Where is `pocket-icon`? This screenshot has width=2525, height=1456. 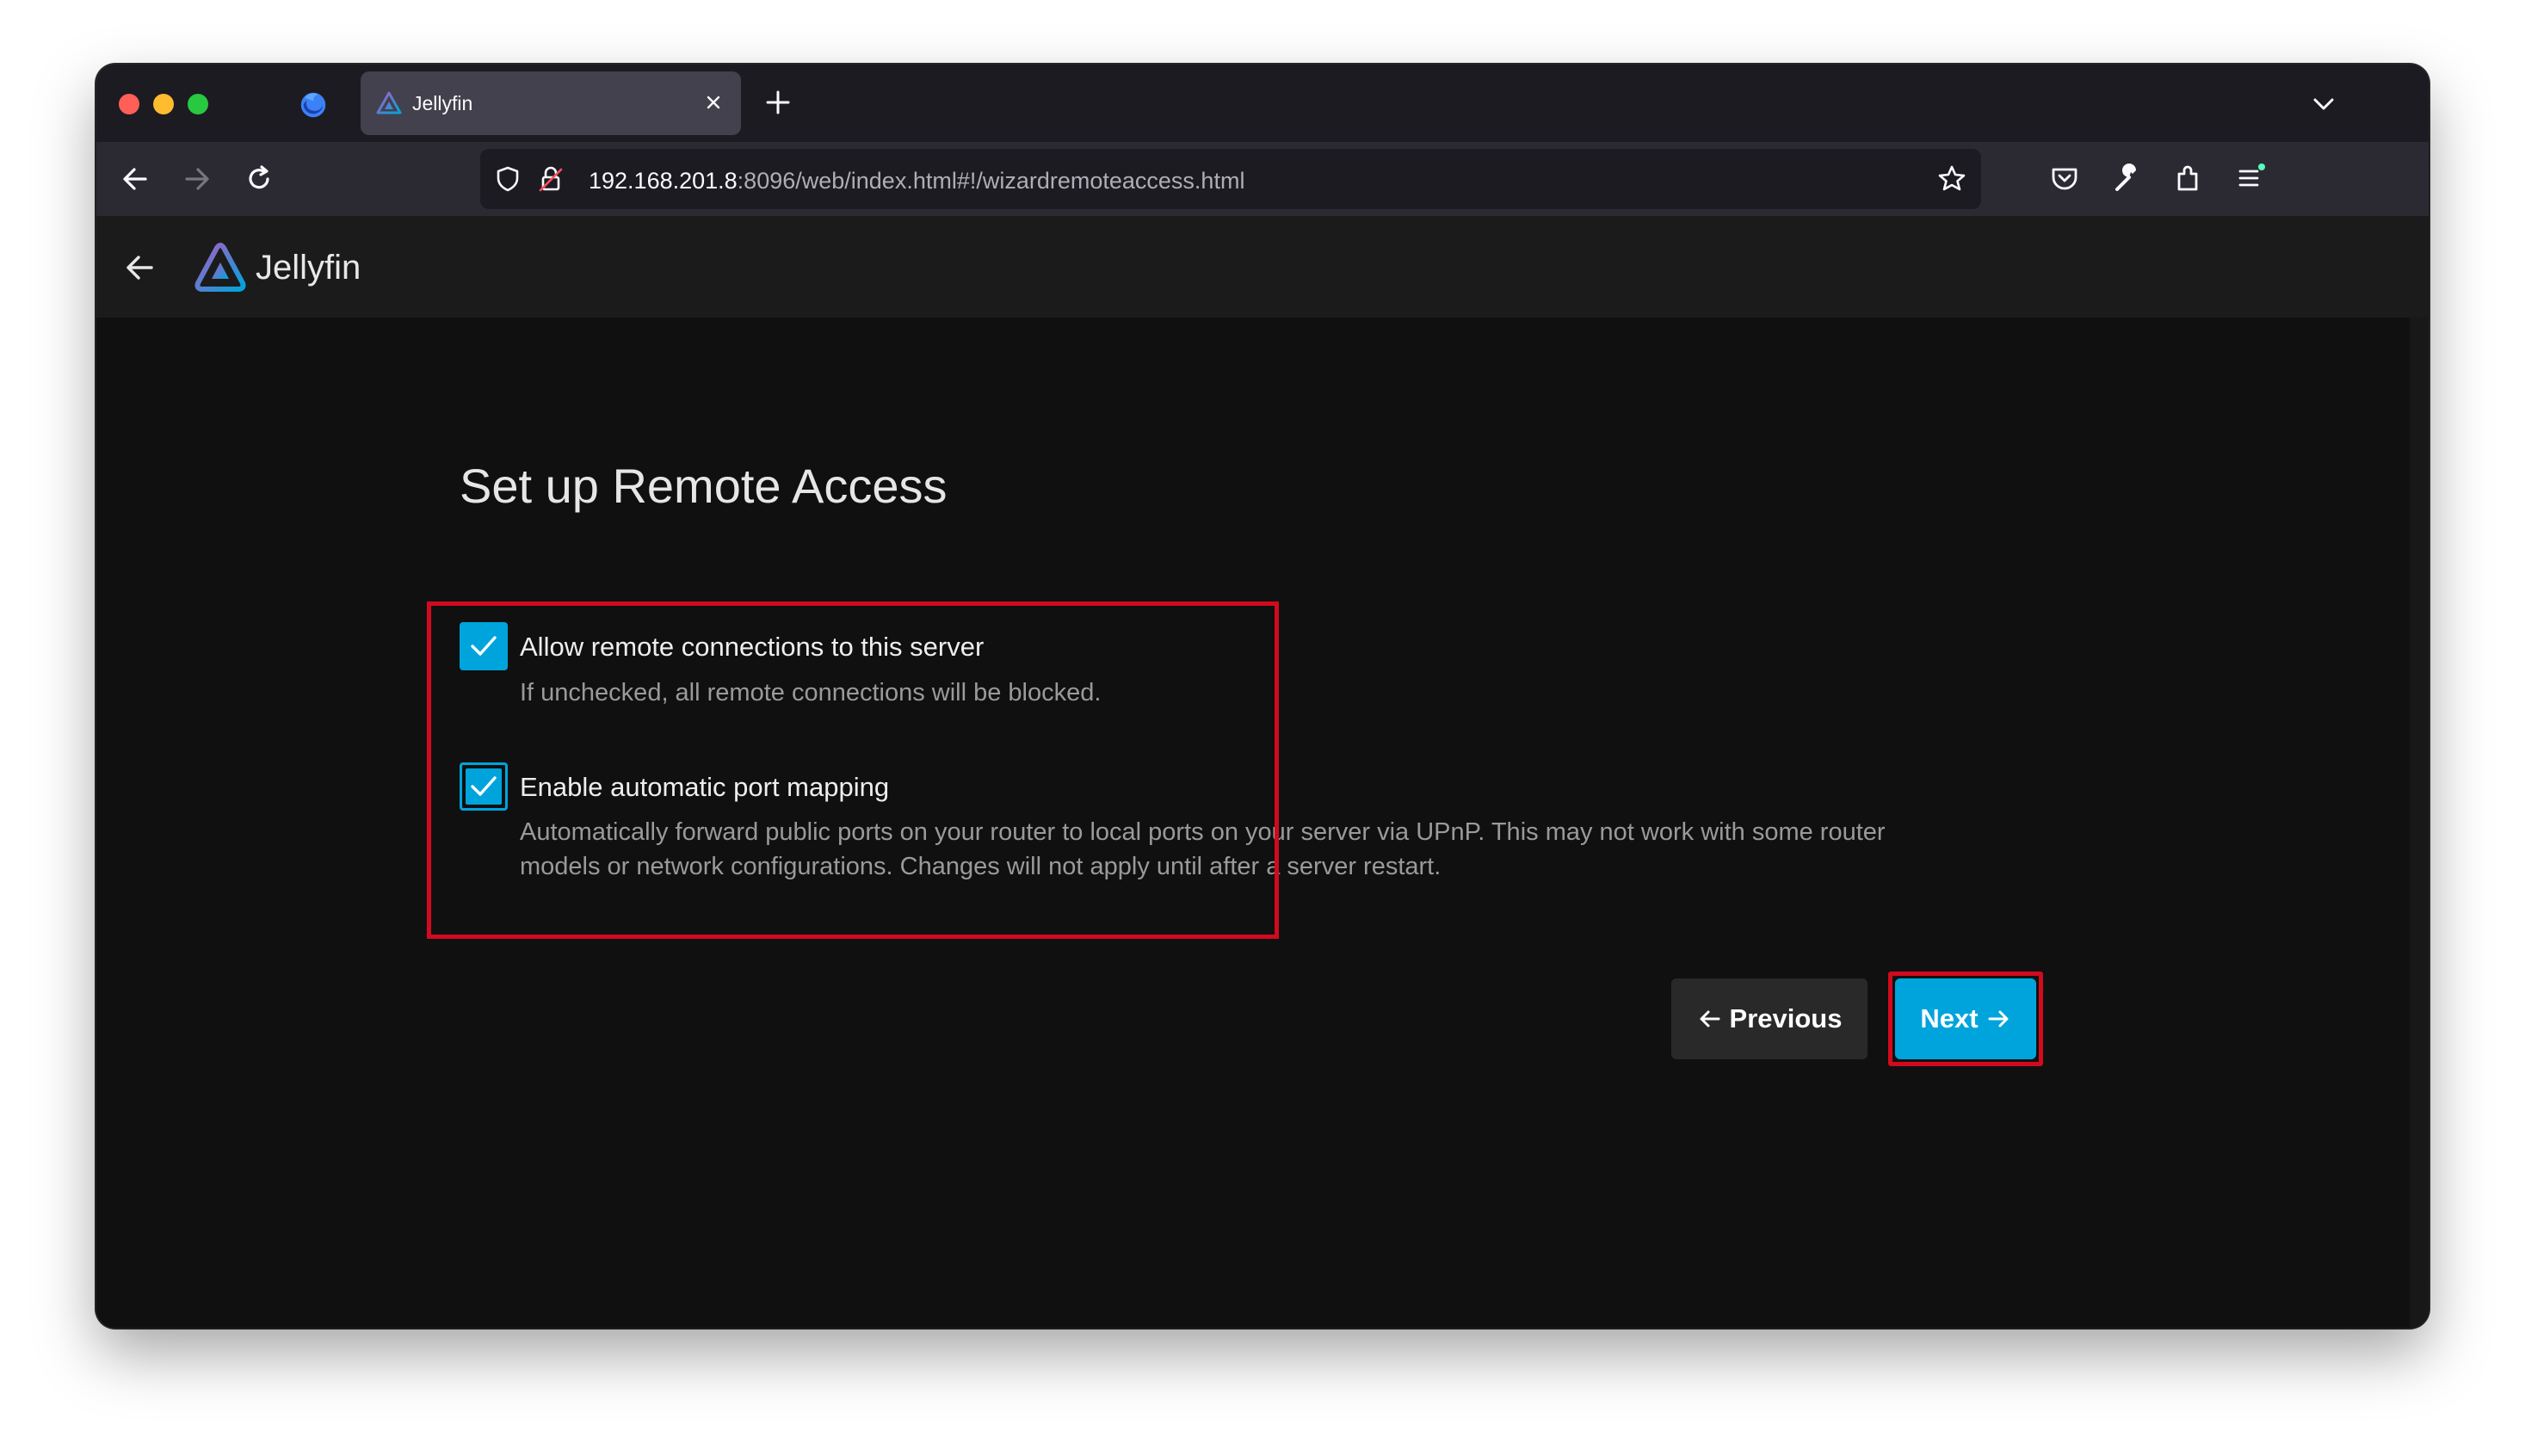 pocket-icon is located at coordinates (2064, 178).